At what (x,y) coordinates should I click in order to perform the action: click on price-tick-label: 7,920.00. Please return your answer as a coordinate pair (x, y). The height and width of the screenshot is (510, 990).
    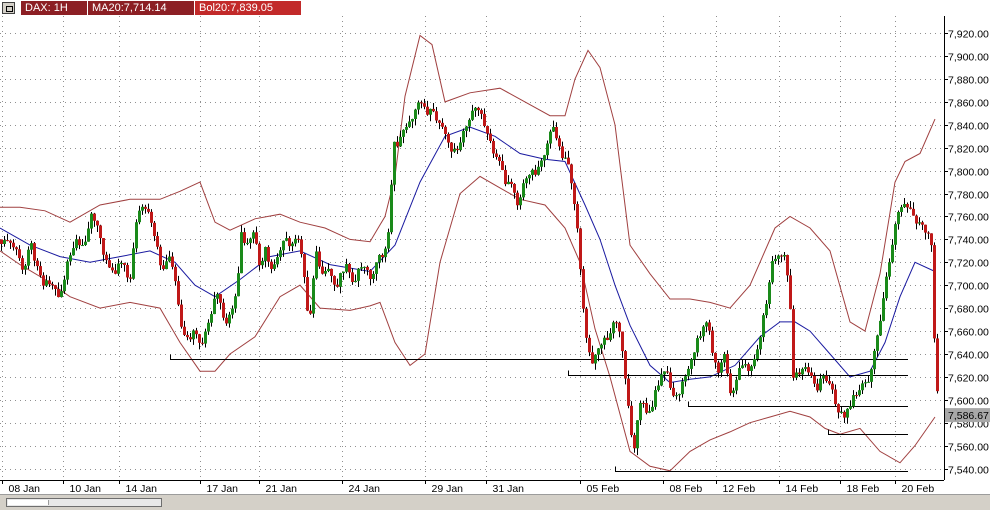
    Looking at the image, I should click on (968, 35).